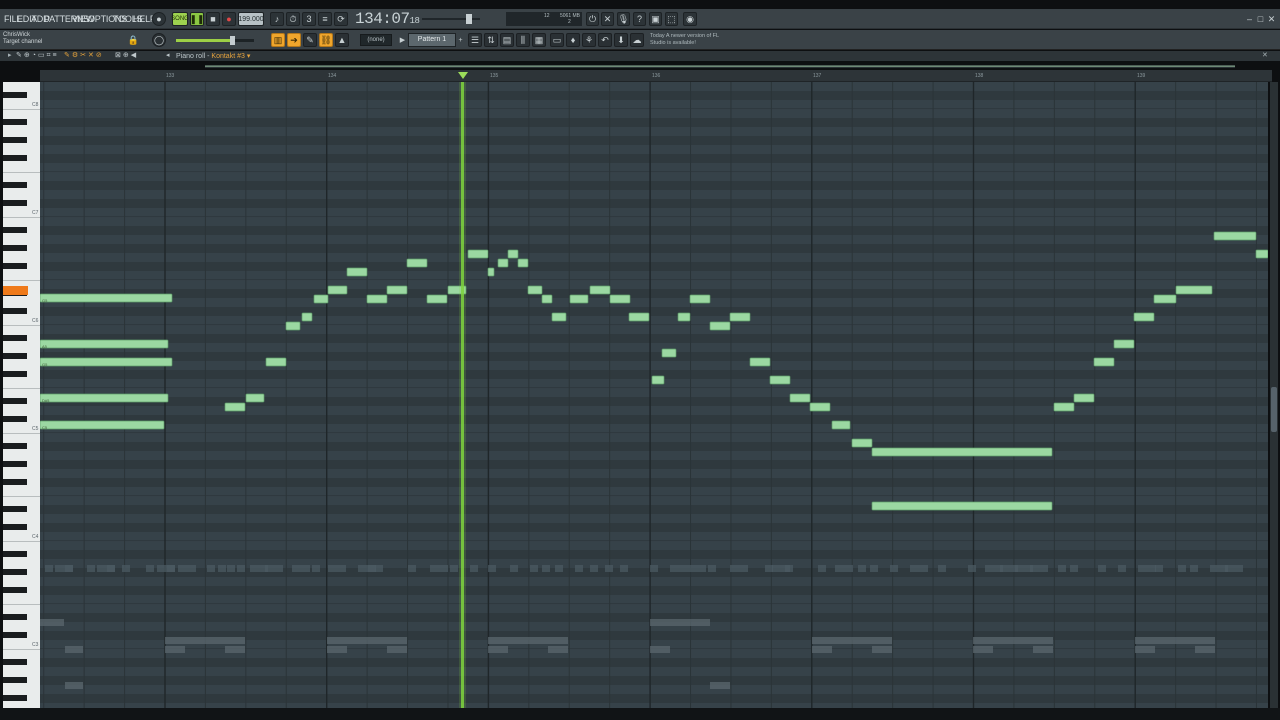 This screenshot has height=720, width=1280. Describe the element at coordinates (213, 19) in the screenshot. I see `stop-icon: ■` at that location.